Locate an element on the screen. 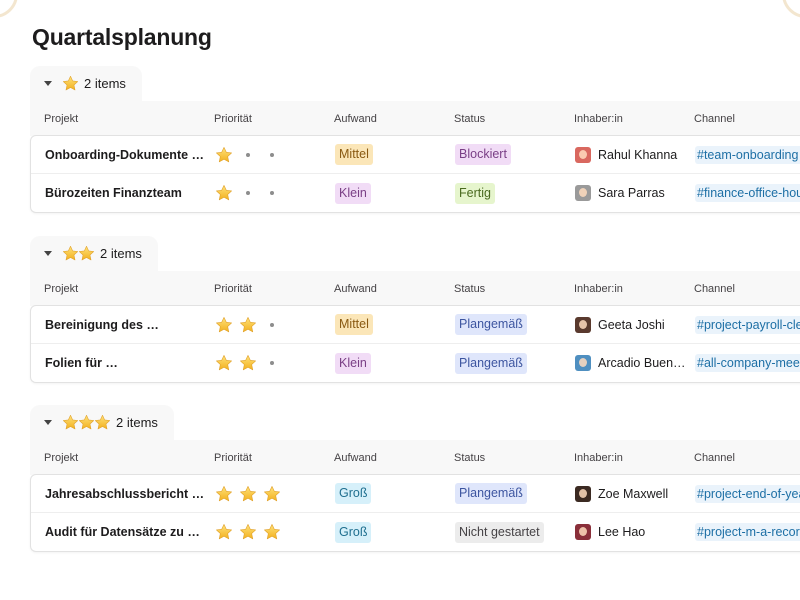 This screenshot has width=800, height=600. channel-link: #team-onboarding is located at coordinates (747, 154).